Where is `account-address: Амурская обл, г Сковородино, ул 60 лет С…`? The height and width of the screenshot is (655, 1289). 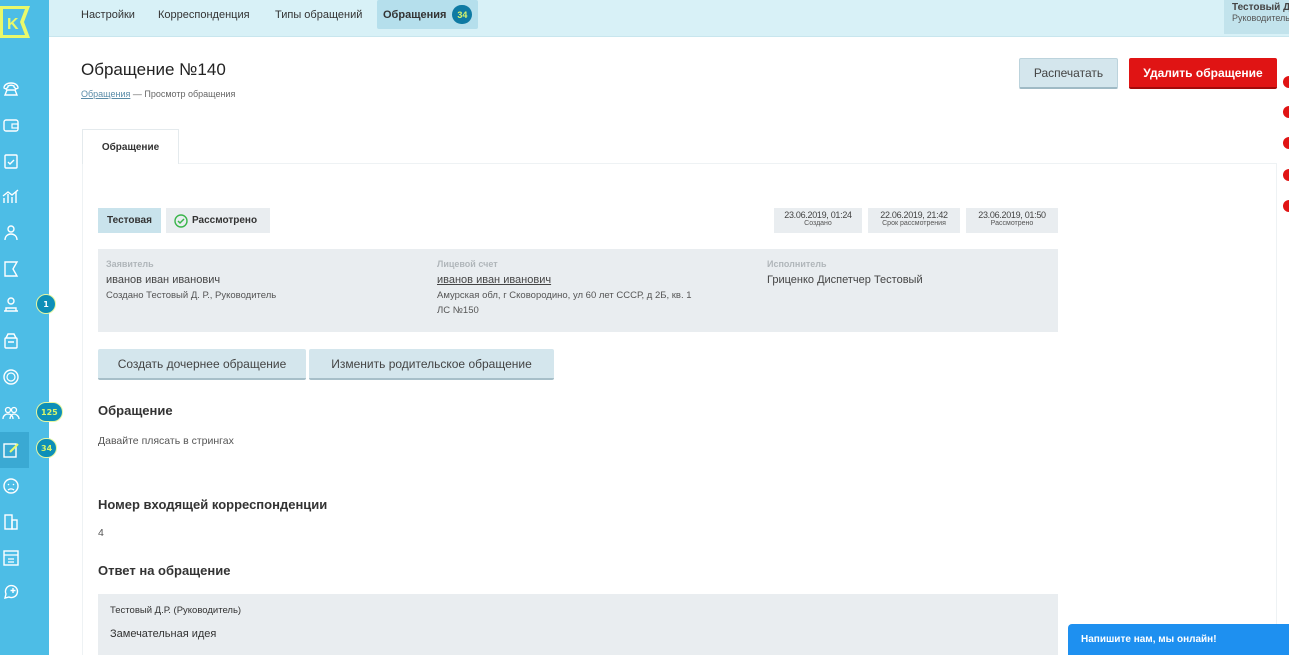
account-address: Амурская обл, г Сковородино, ул 60 лет С… is located at coordinates (564, 295).